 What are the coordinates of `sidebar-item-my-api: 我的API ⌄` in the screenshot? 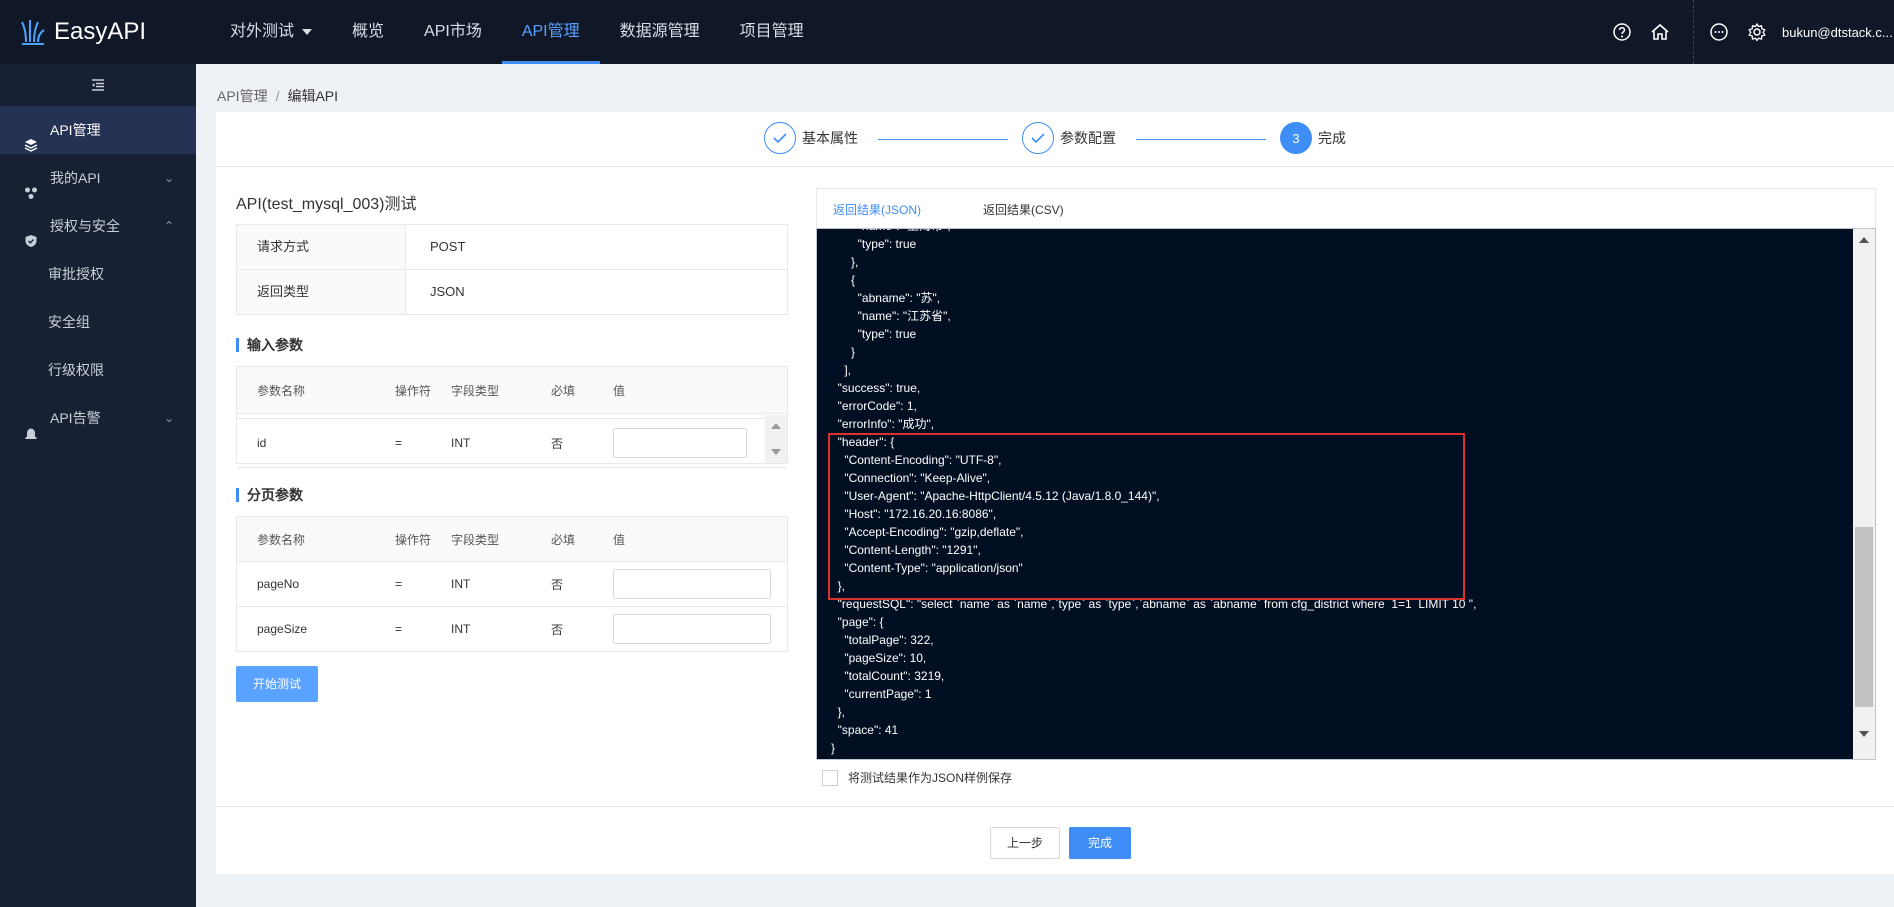 It's located at (98, 178).